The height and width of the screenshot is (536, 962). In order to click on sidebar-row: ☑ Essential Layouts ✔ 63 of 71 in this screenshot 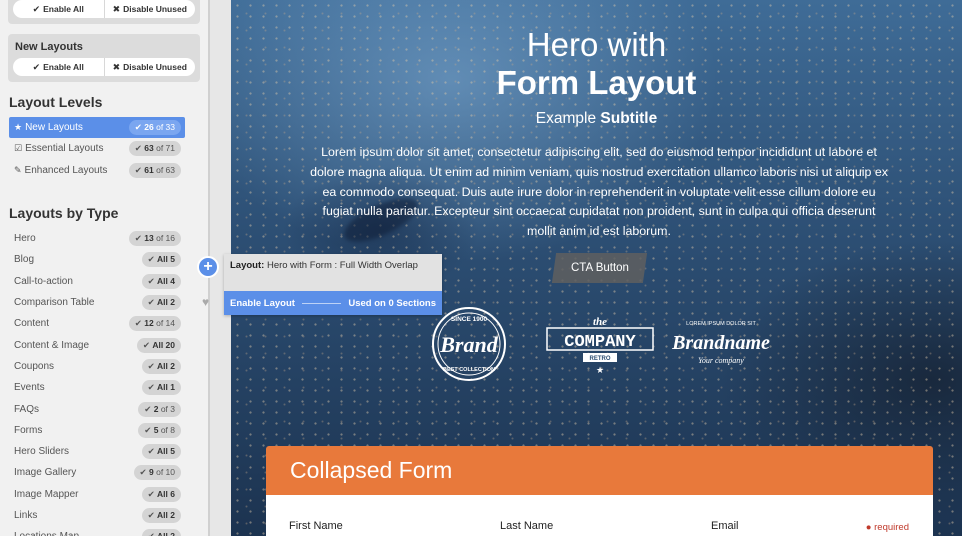, I will do `click(97, 148)`.